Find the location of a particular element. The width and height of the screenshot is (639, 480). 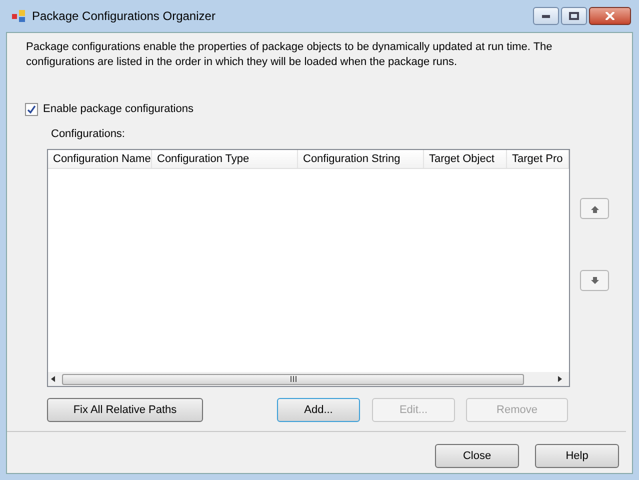

dialog-button: Close is located at coordinates (477, 456).